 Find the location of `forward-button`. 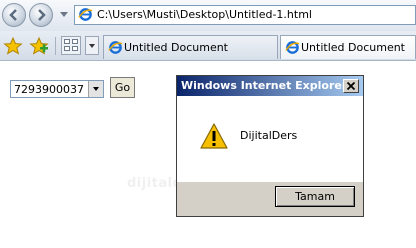

forward-button is located at coordinates (41, 15).